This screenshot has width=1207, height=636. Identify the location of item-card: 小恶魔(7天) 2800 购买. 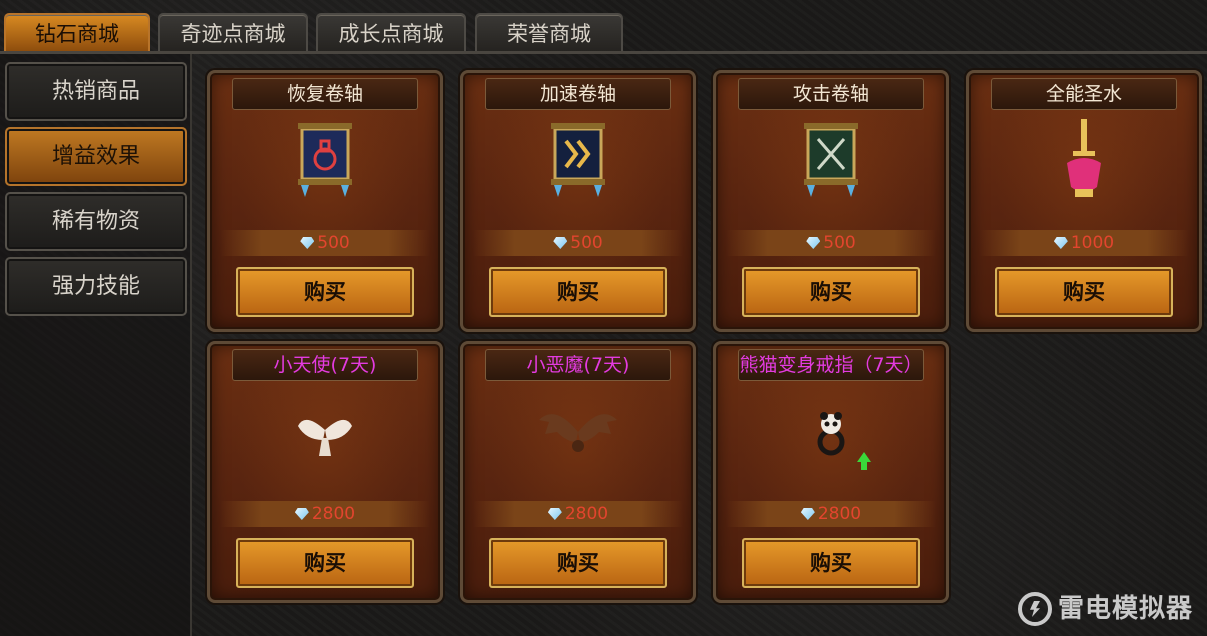
(578, 472).